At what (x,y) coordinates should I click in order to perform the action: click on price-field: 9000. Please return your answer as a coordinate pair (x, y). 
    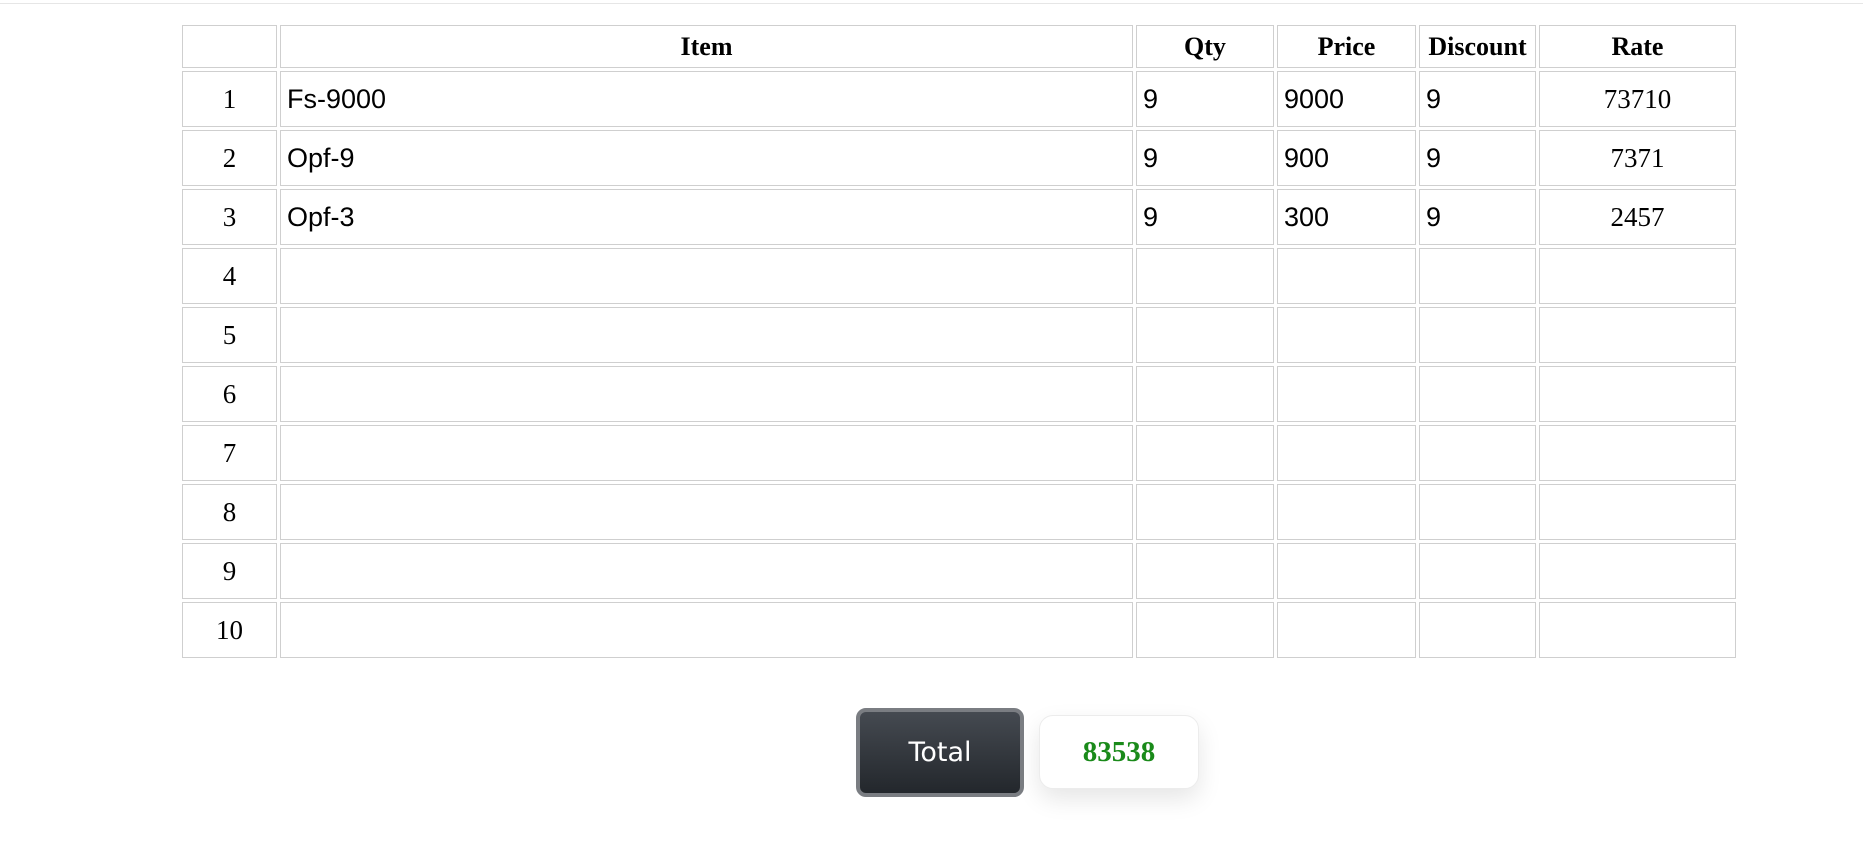
    Looking at the image, I should click on (1346, 99).